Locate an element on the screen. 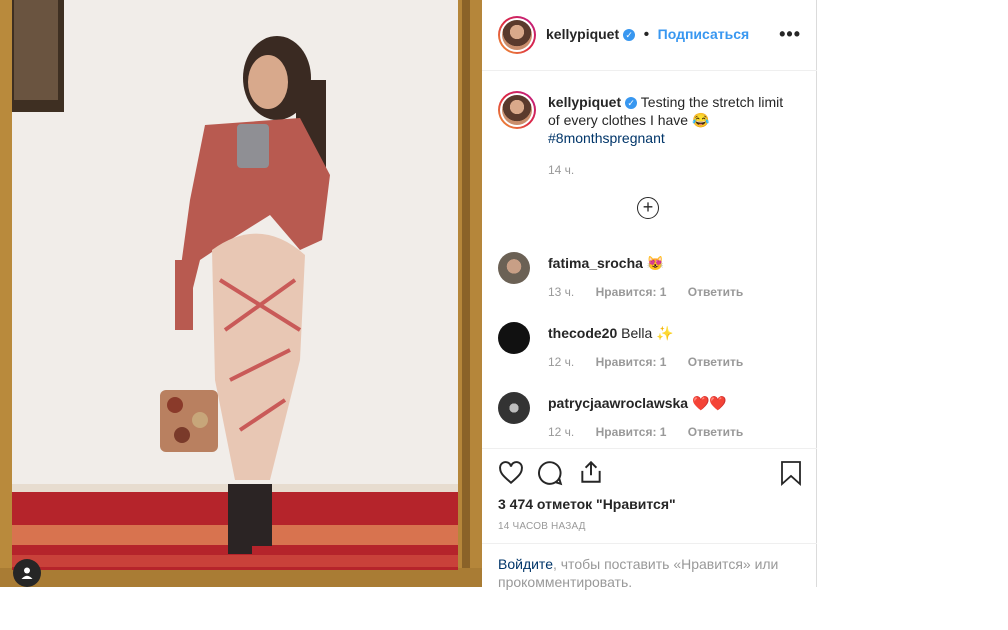 The height and width of the screenshot is (630, 1008). caption-username: kellypiquet is located at coordinates (584, 102).